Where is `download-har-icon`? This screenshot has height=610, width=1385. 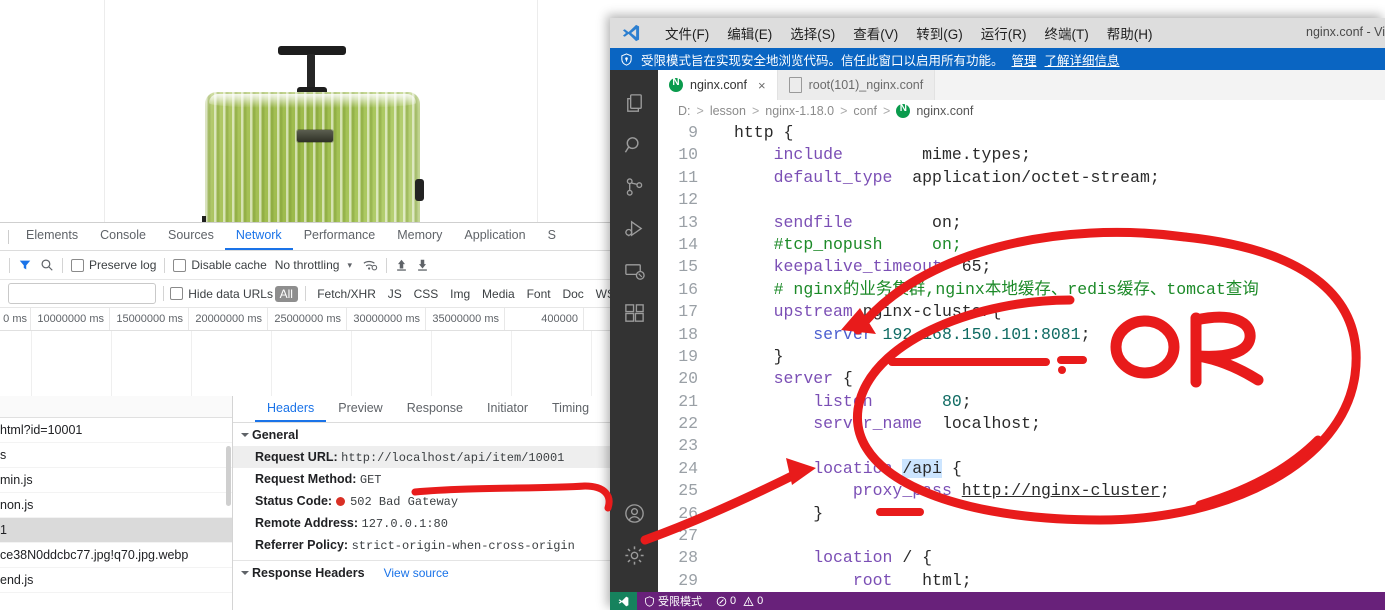
download-har-icon is located at coordinates (422, 265).